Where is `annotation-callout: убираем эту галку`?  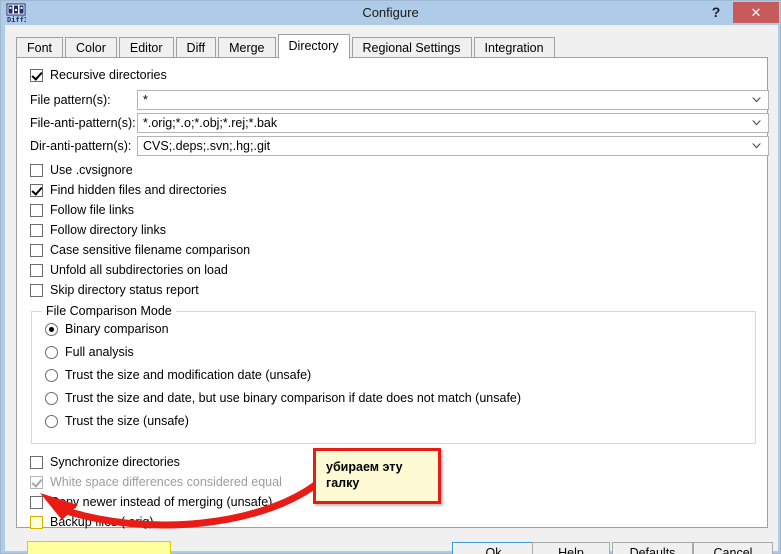 annotation-callout: убираем эту галку is located at coordinates (377, 476).